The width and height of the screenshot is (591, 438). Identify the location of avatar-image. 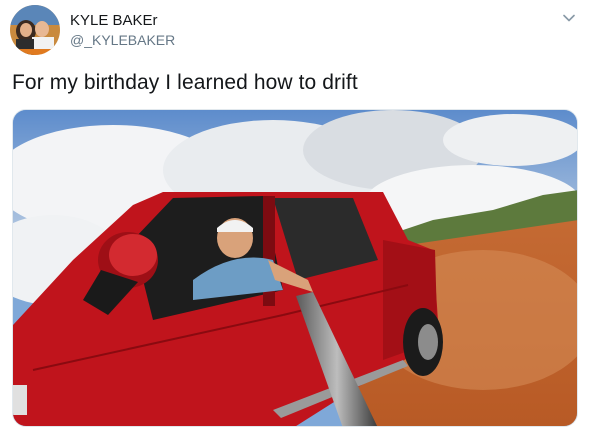
(35, 30).